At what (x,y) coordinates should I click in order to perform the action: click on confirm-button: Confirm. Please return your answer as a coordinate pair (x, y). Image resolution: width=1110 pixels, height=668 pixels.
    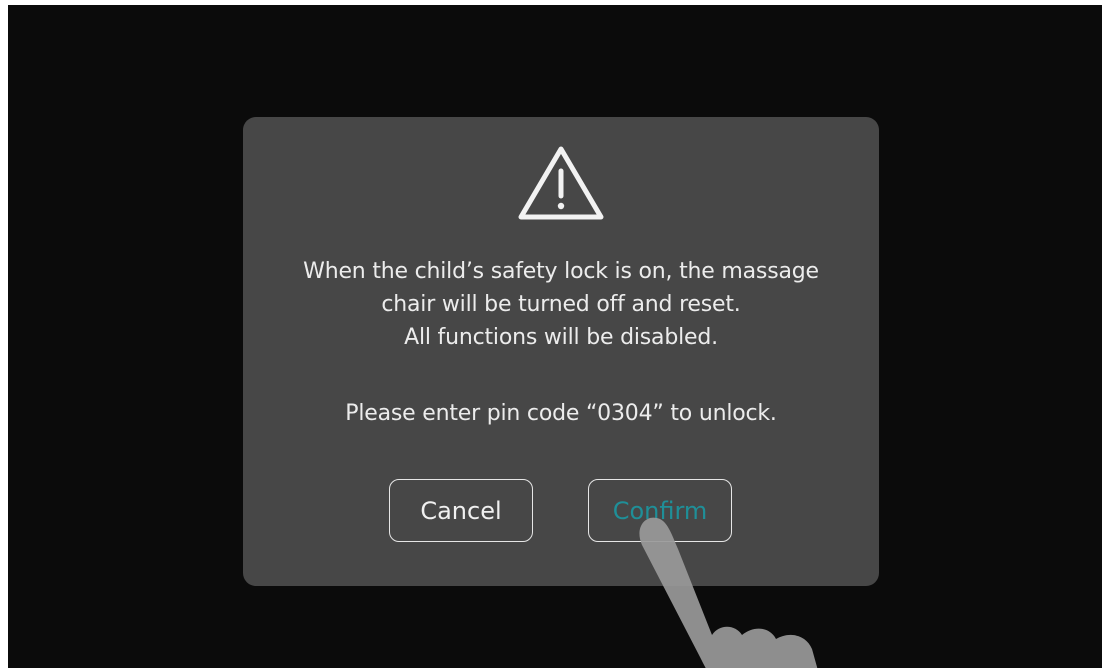
    Looking at the image, I should click on (660, 510).